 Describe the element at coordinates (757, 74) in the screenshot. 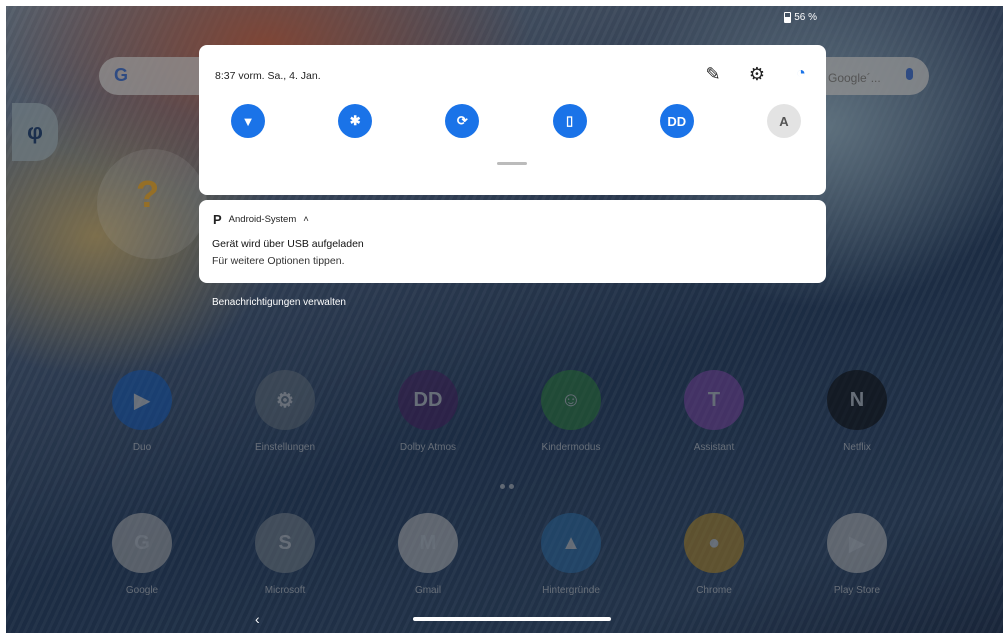

I see `settings-icon: ⚙` at that location.